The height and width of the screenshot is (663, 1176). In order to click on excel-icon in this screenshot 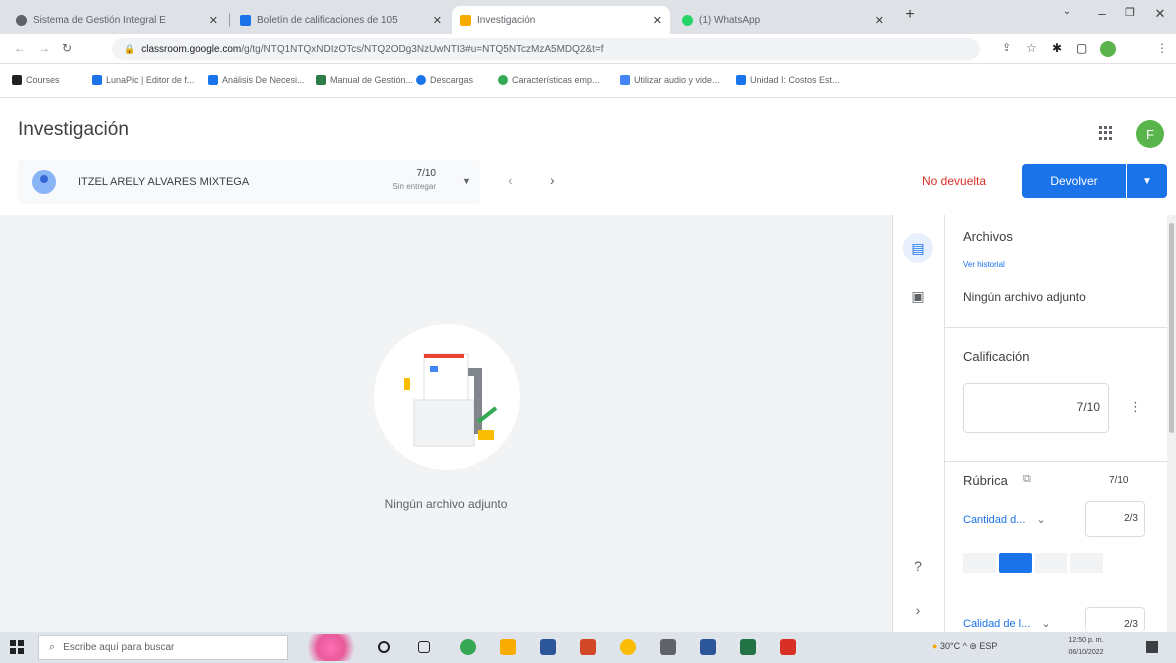, I will do `click(748, 647)`.